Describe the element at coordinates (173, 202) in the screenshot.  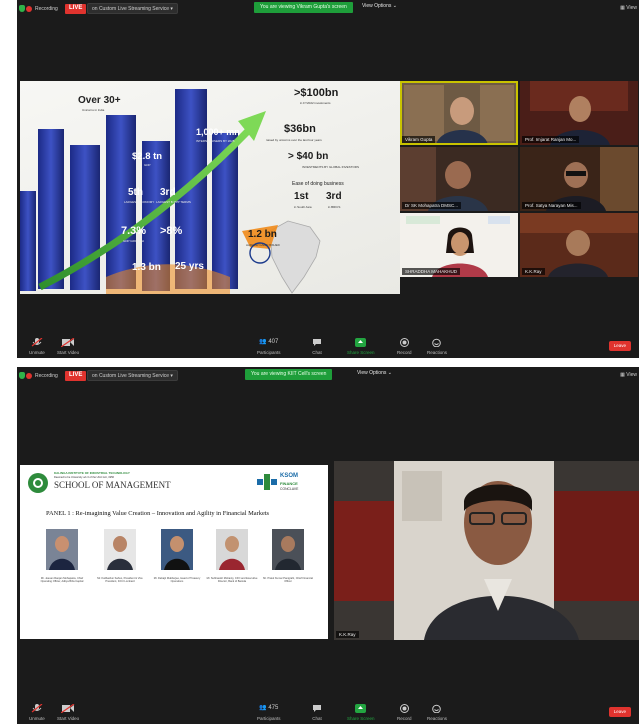
I see `stat-third-sub: LARGEST B PPP TERMS` at that location.